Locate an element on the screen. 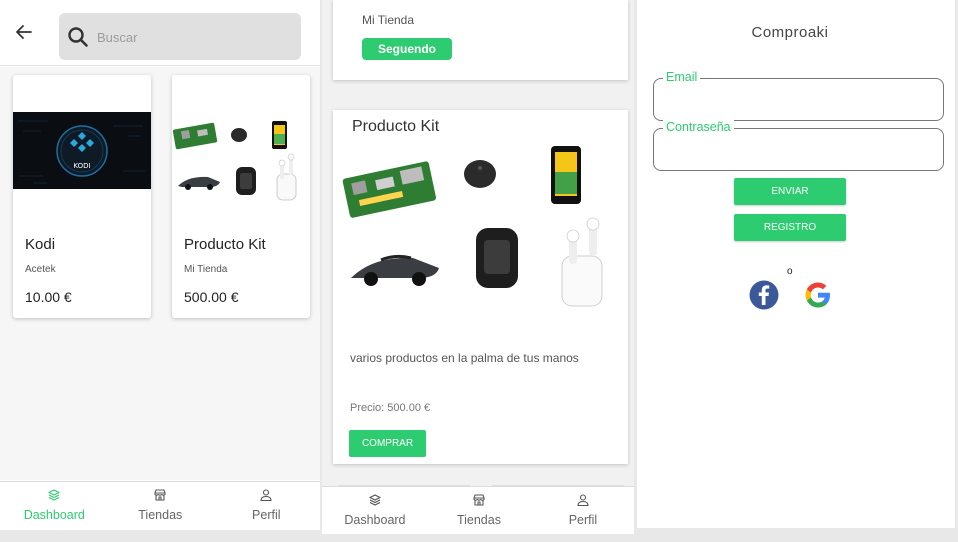 The image size is (958, 542). app-title: Comproaki is located at coordinates (790, 32).